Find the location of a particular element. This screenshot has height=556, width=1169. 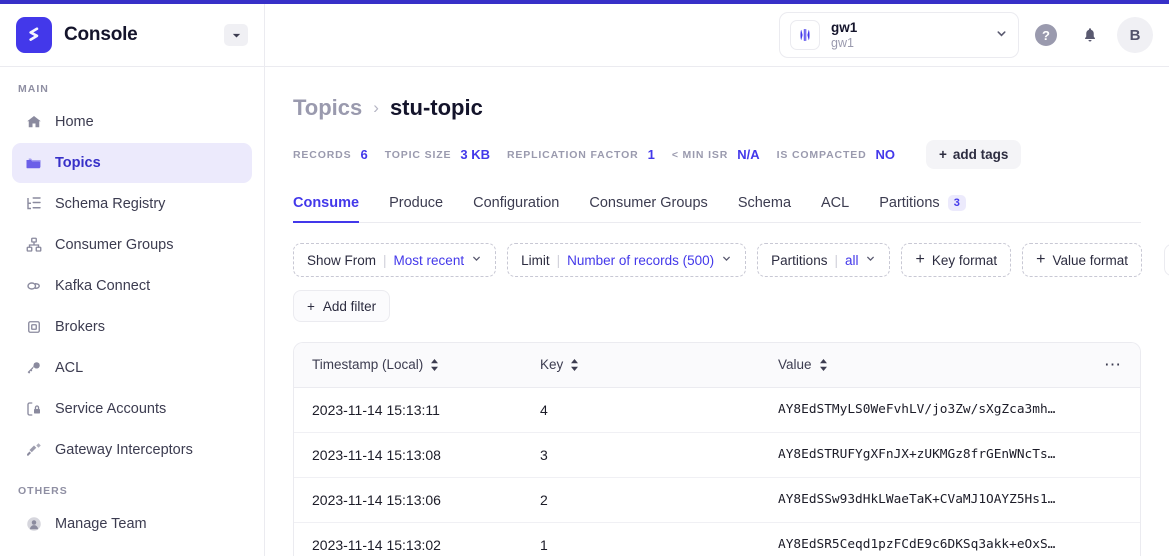

partitions-value: all is located at coordinates (851, 260).